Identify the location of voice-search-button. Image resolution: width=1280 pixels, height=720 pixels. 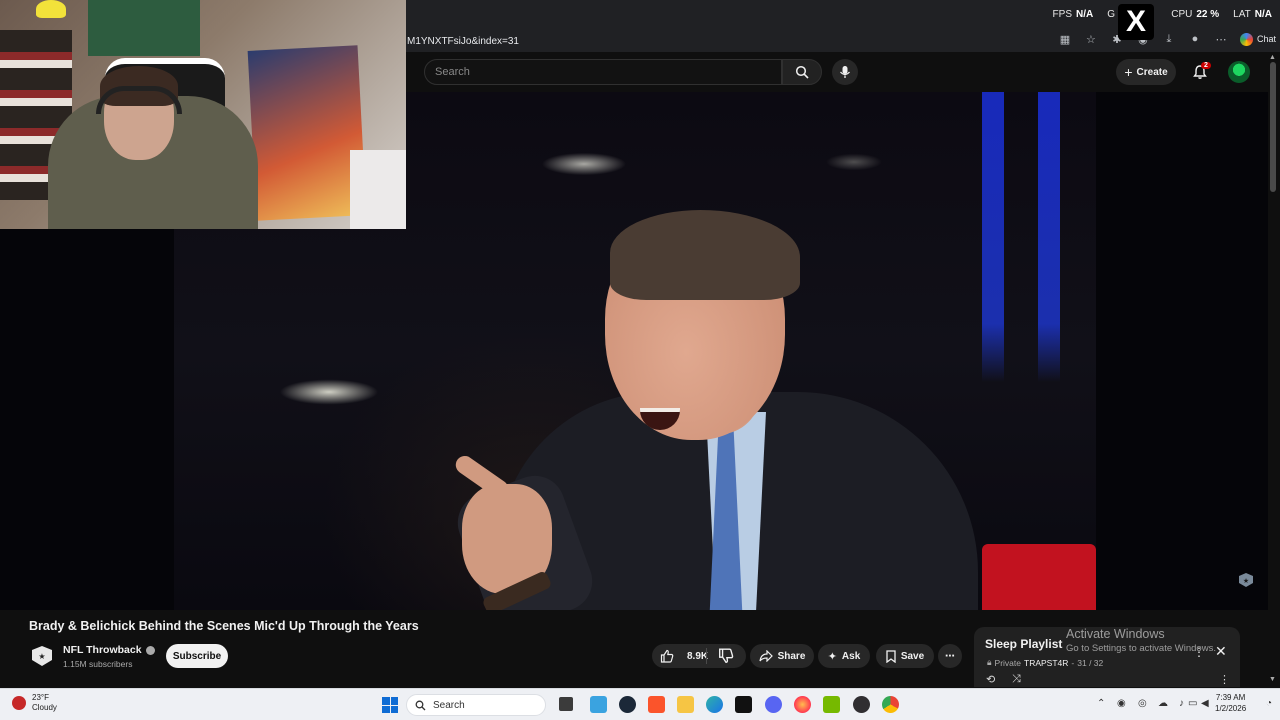
(845, 72).